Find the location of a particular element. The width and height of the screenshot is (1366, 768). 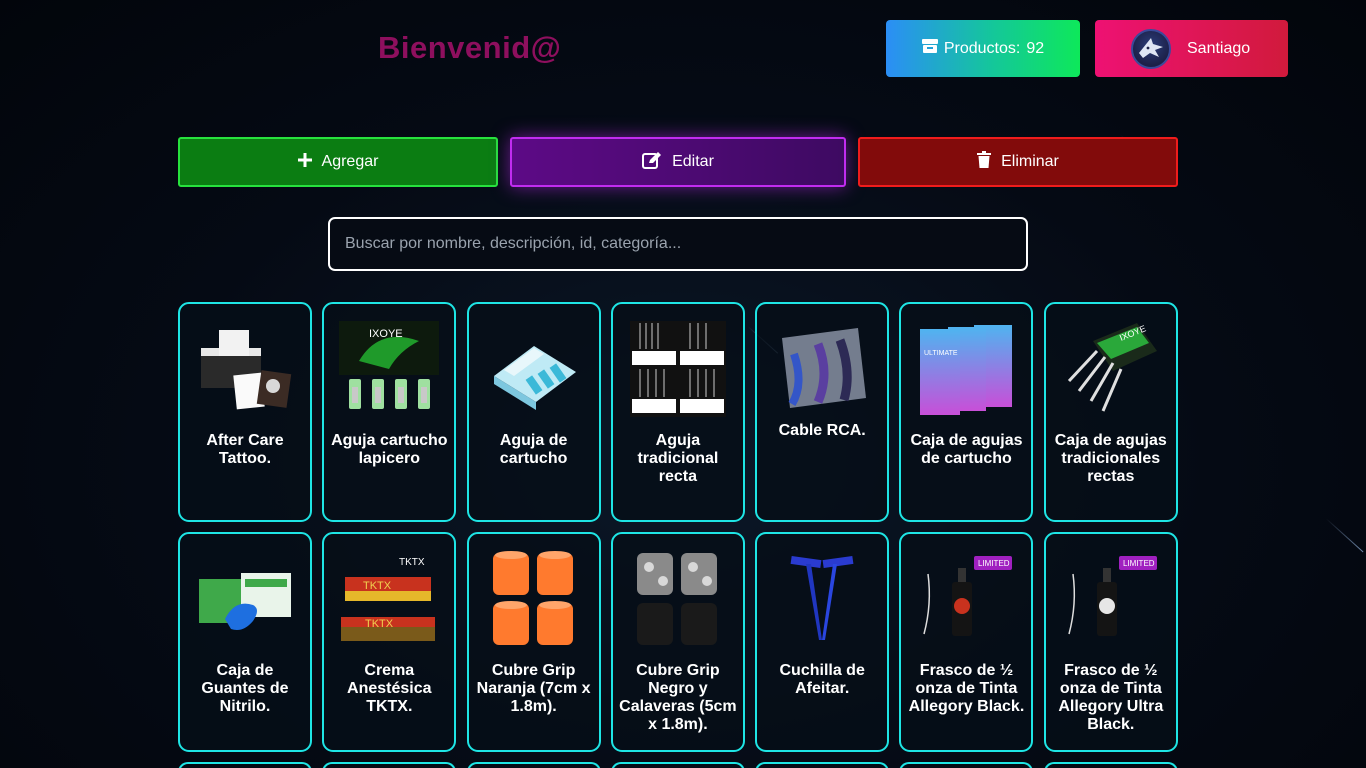

tktx-cream-image: TKTX TKTX TKTX is located at coordinates (389, 599).